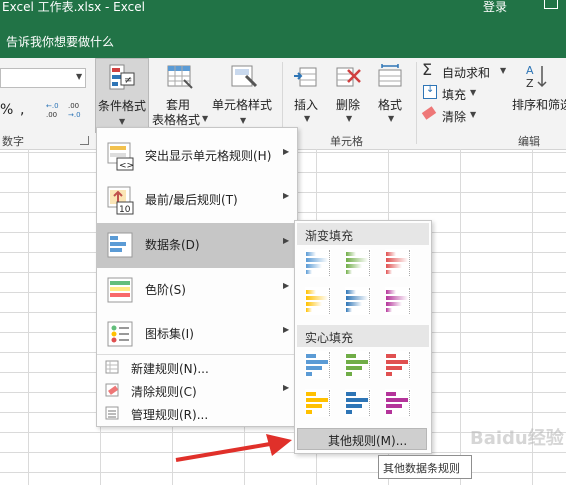  What do you see at coordinates (84, 140) in the screenshot?
I see `dialog-launcher-icon` at bounding box center [84, 140].